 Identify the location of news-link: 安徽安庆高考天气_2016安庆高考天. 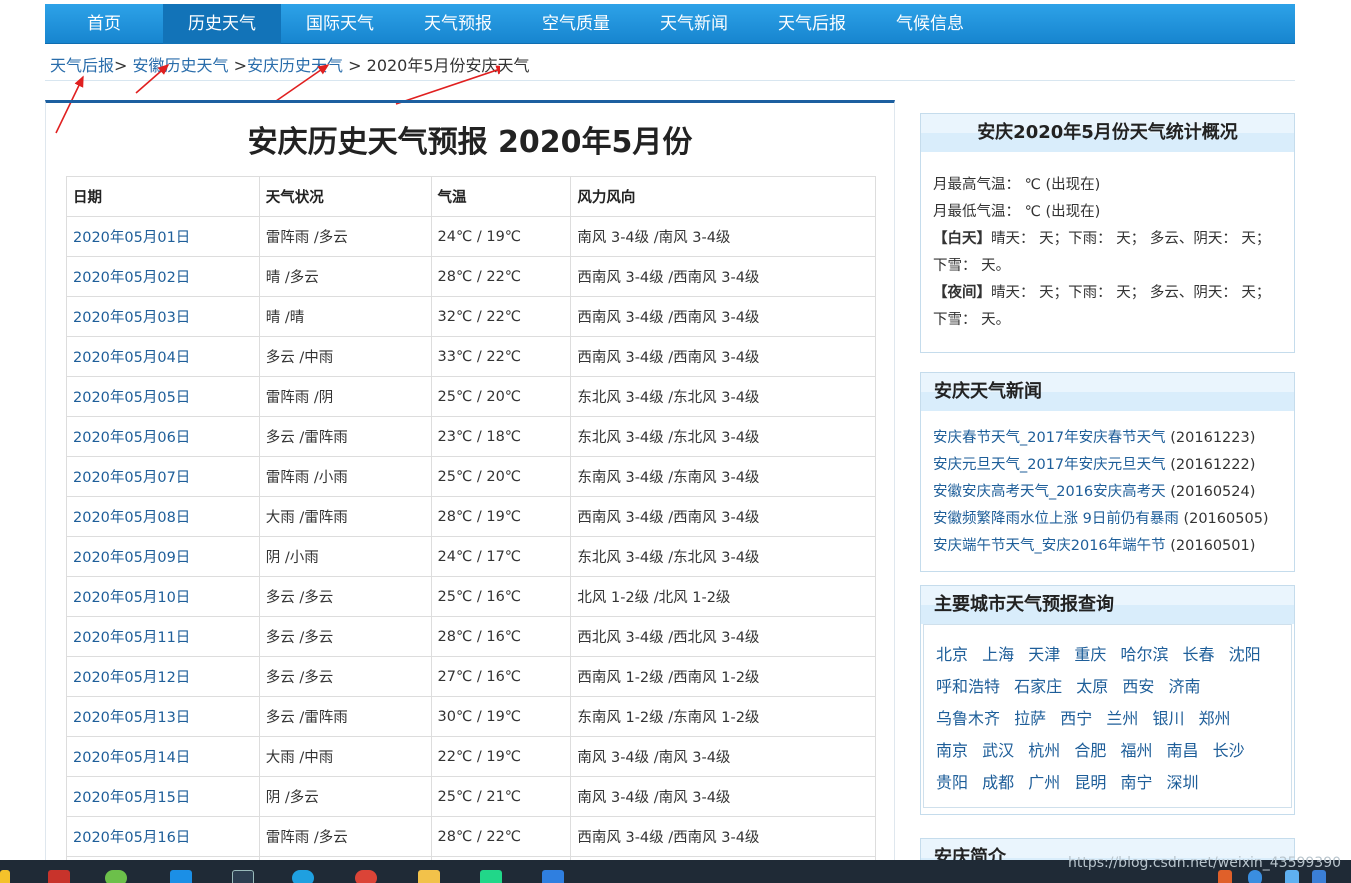
(1049, 492).